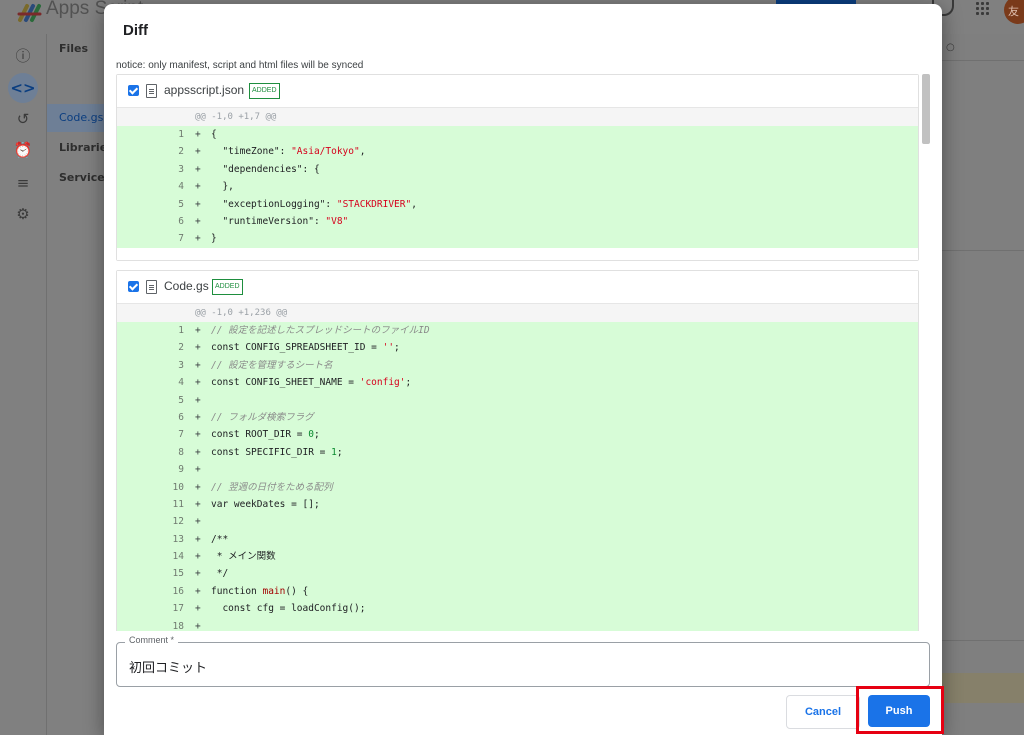 This screenshot has height=735, width=1024. What do you see at coordinates (186, 625) in the screenshot?
I see `diff-line: 18 +` at bounding box center [186, 625].